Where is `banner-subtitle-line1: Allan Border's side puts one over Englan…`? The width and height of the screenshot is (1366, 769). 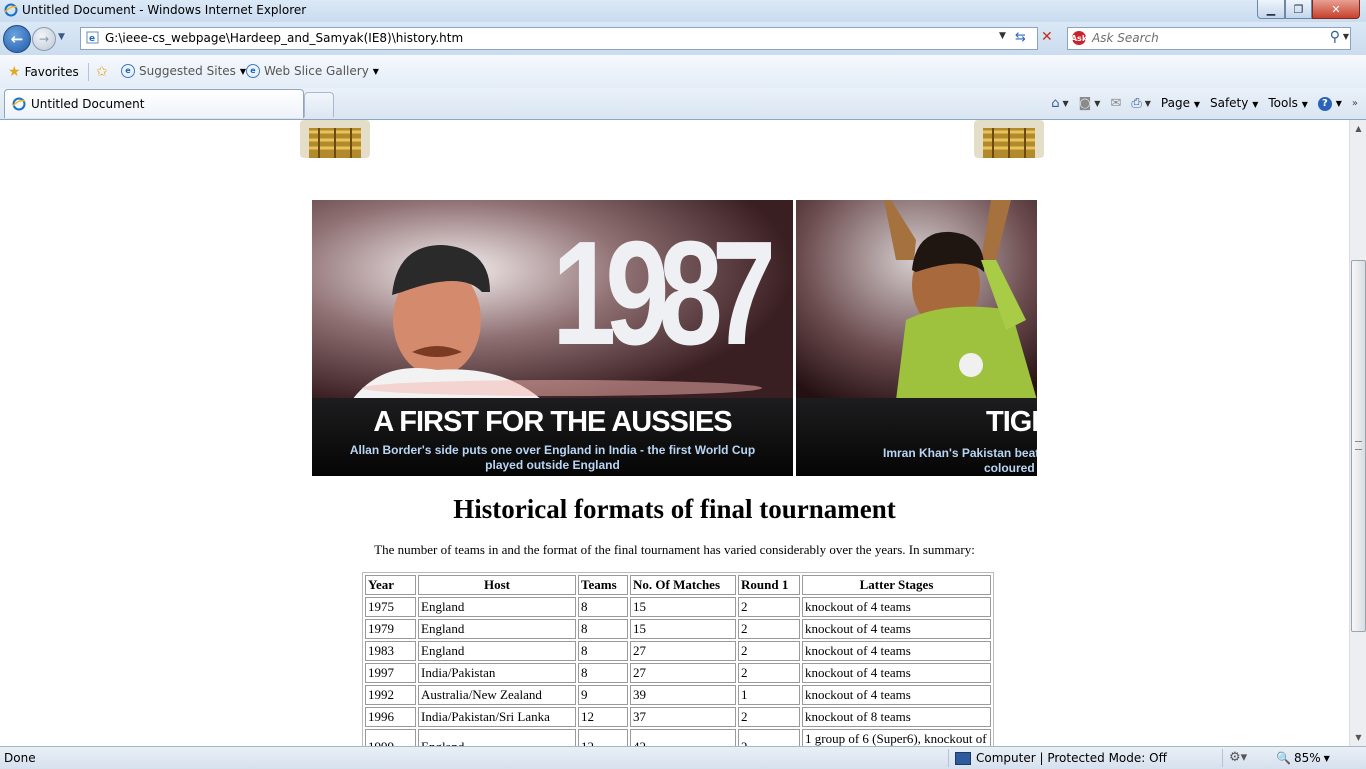 banner-subtitle-line1: Allan Border's side puts one over Englan… is located at coordinates (552, 450).